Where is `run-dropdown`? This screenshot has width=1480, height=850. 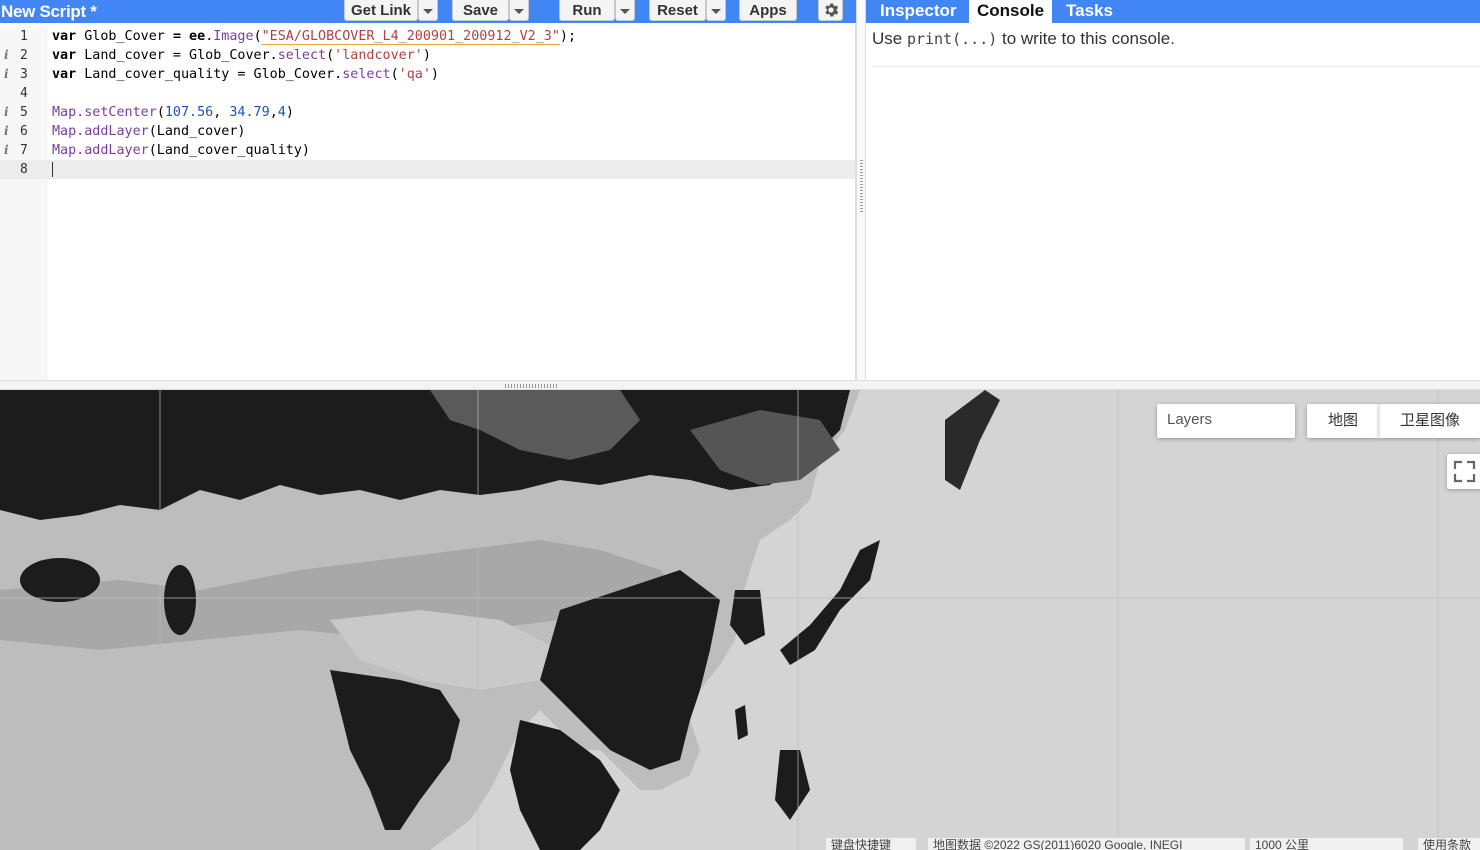
run-dropdown is located at coordinates (625, 10).